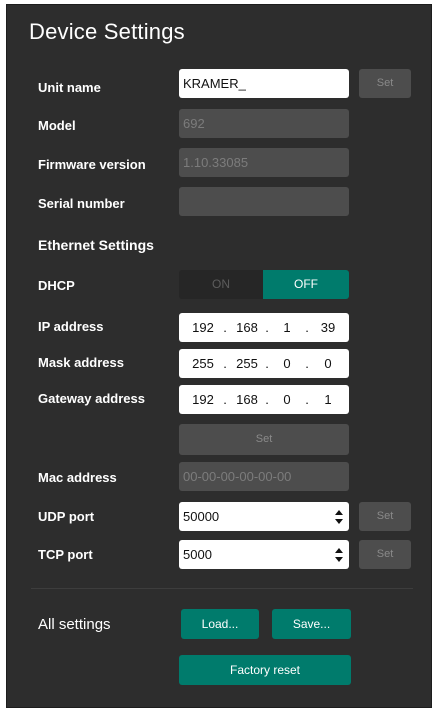 Image resolution: width=437 pixels, height=713 pixels. Describe the element at coordinates (222, 588) in the screenshot. I see `section-divider` at that location.